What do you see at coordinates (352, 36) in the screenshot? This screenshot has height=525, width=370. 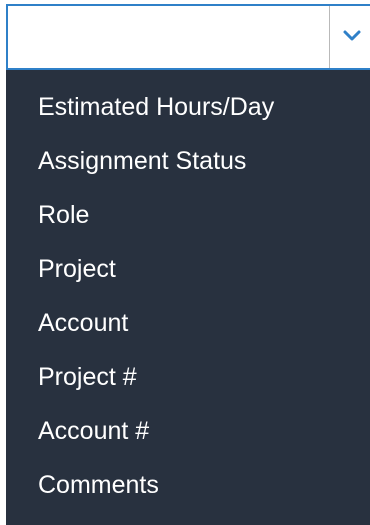 I see `chevron-down-icon` at bounding box center [352, 36].